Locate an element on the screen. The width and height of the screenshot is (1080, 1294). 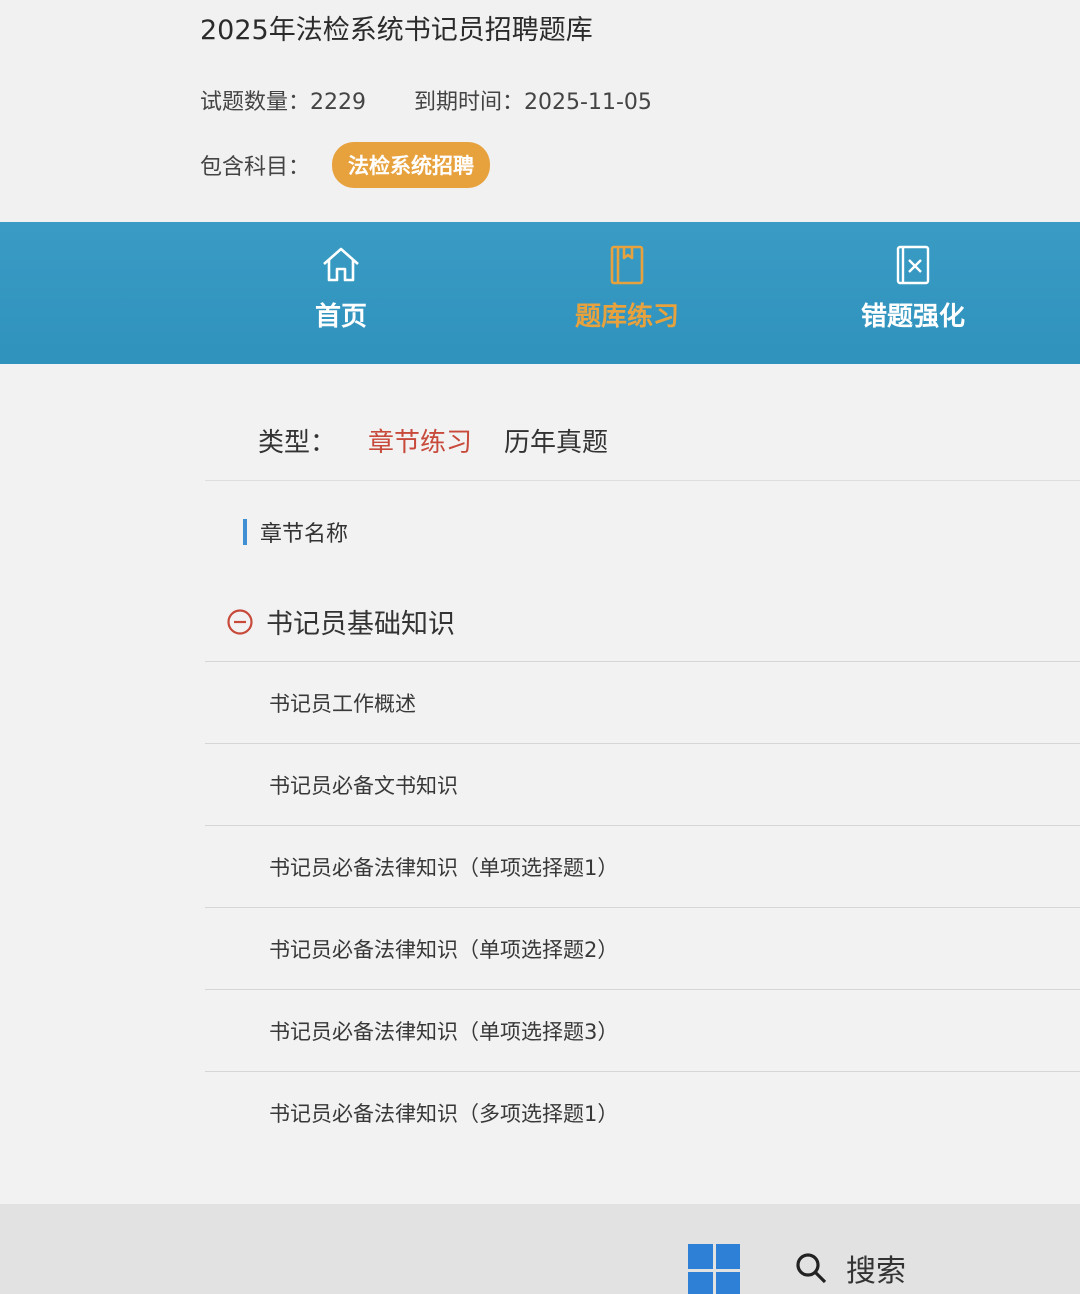
subjects-row: 包含科目： 法检系统招聘 is located at coordinates (345, 165).